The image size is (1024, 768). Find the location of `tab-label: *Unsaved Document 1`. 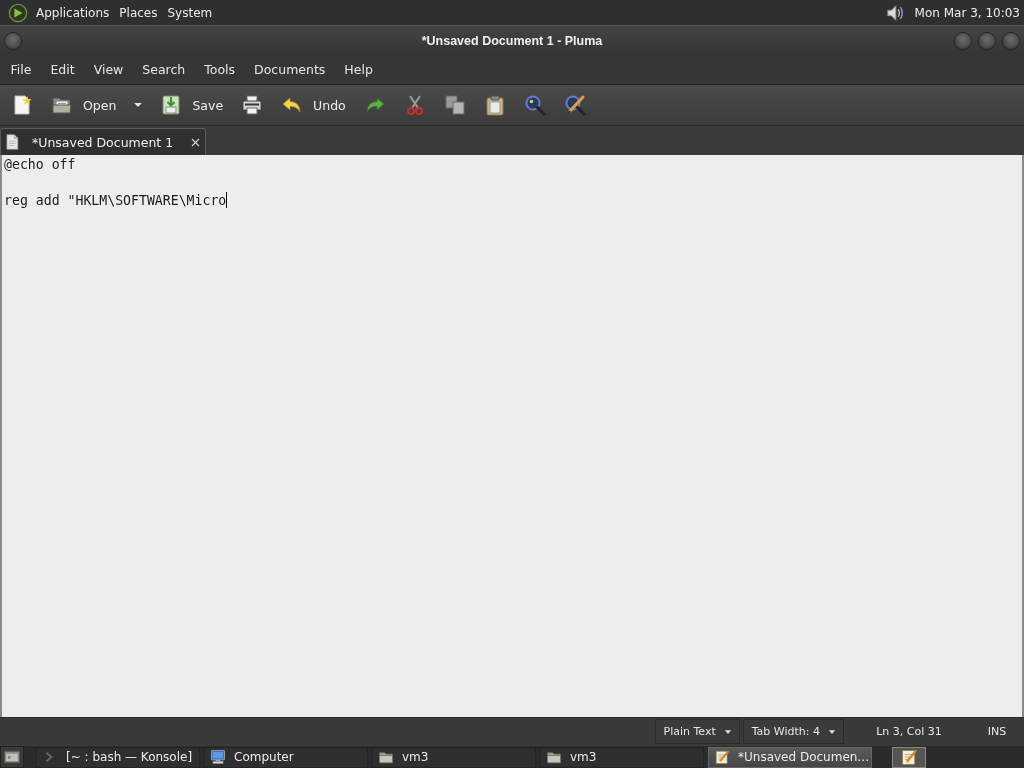

tab-label: *Unsaved Document 1 is located at coordinates (103, 142).